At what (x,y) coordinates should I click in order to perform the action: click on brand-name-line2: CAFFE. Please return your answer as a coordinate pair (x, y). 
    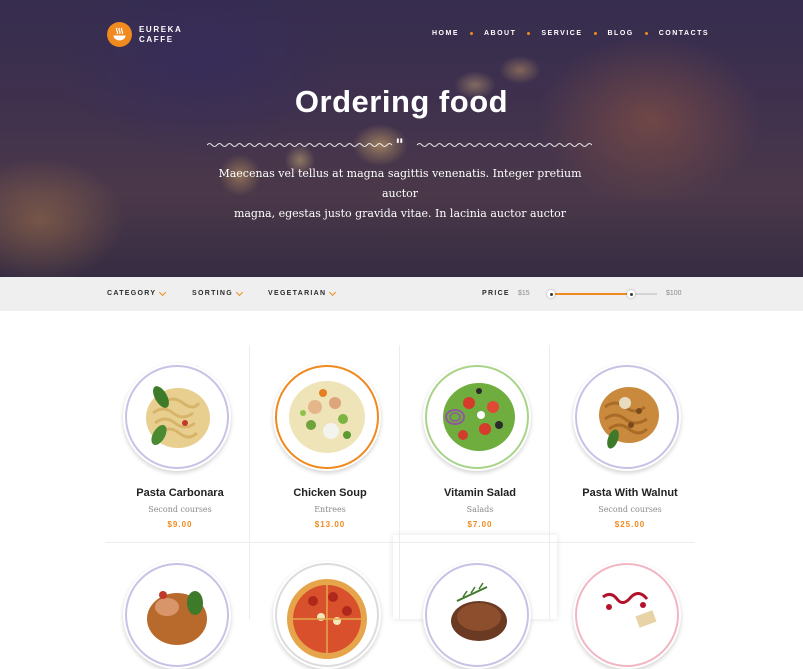
    Looking at the image, I should click on (156, 39).